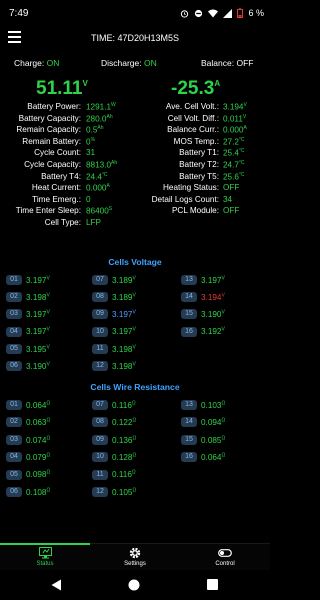  What do you see at coordinates (192, 106) in the screenshot?
I see `parameter-label: Ave. Cell Volt.:` at bounding box center [192, 106].